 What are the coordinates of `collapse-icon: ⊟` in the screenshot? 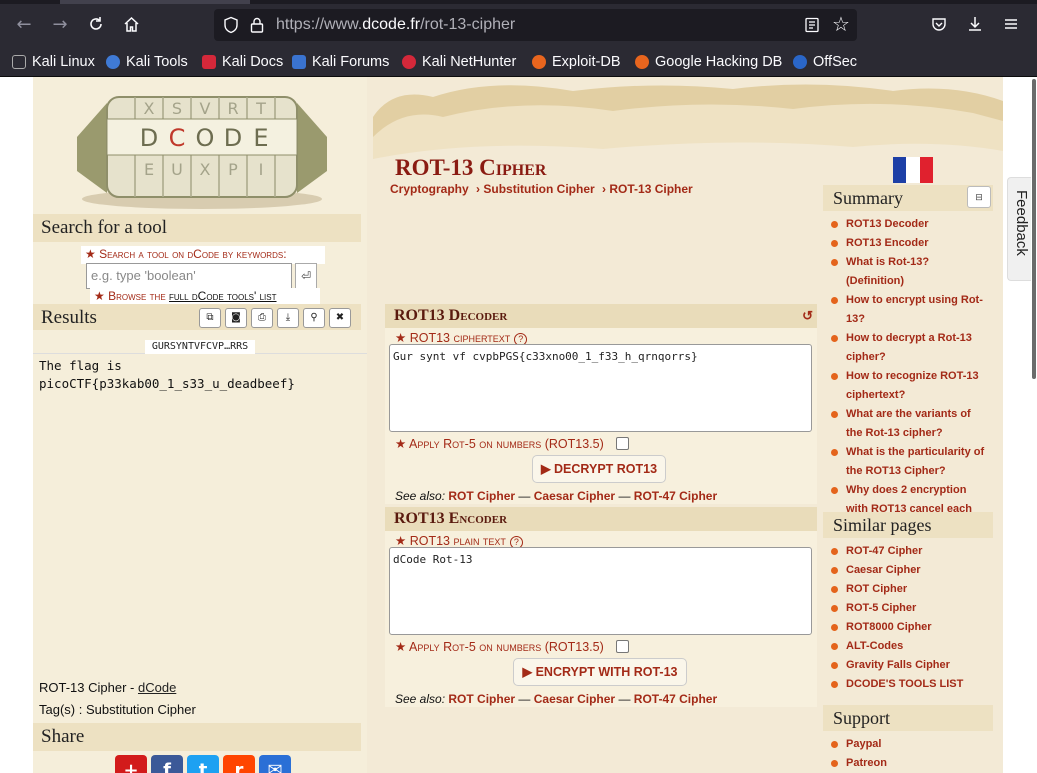 It's located at (979, 197).